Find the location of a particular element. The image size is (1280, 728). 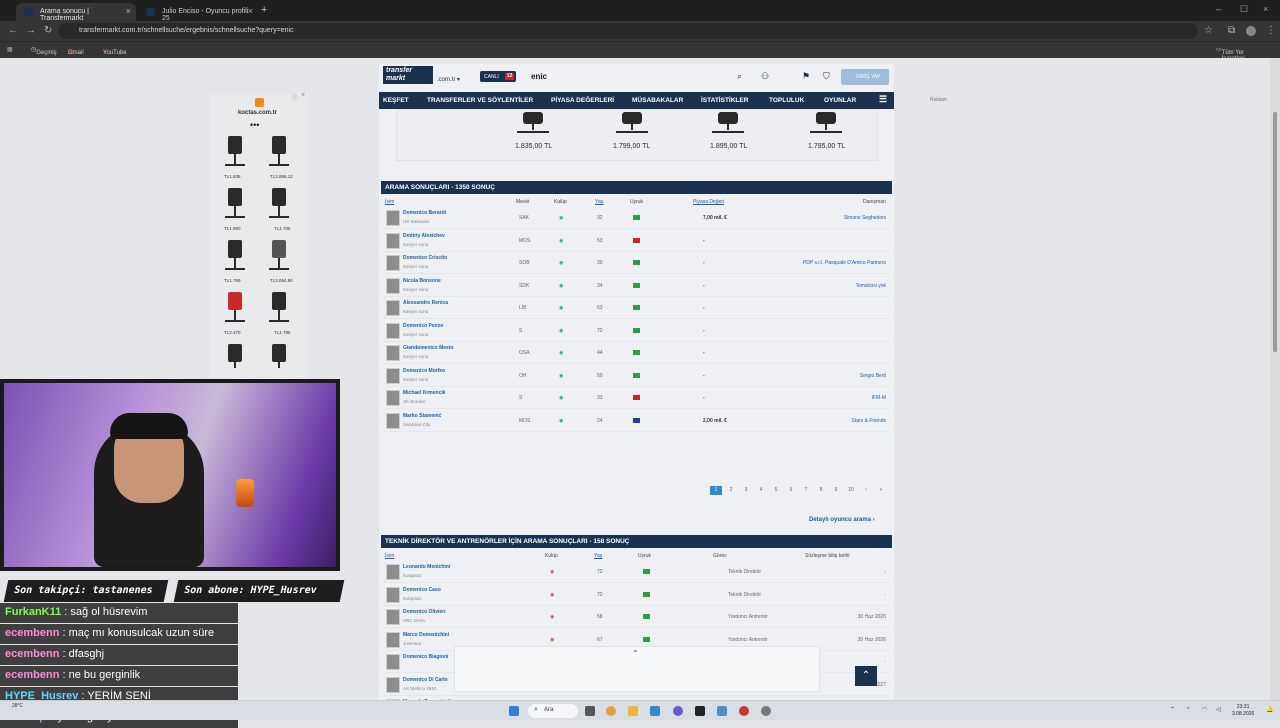

tm-logo: transfer markt is located at coordinates (408, 75).